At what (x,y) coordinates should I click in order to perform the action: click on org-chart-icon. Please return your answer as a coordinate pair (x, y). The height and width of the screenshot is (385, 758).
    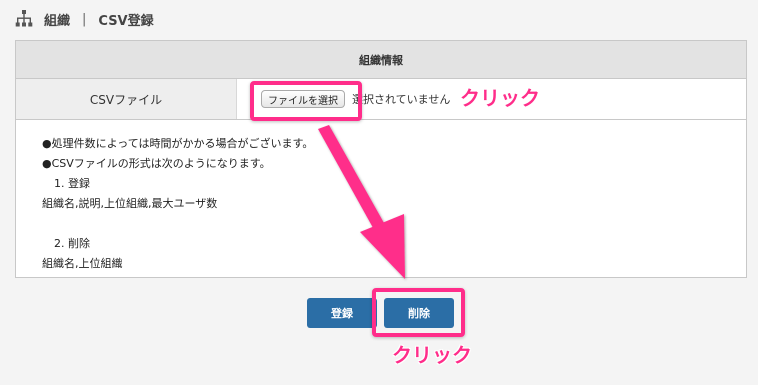
    Looking at the image, I should click on (24, 18).